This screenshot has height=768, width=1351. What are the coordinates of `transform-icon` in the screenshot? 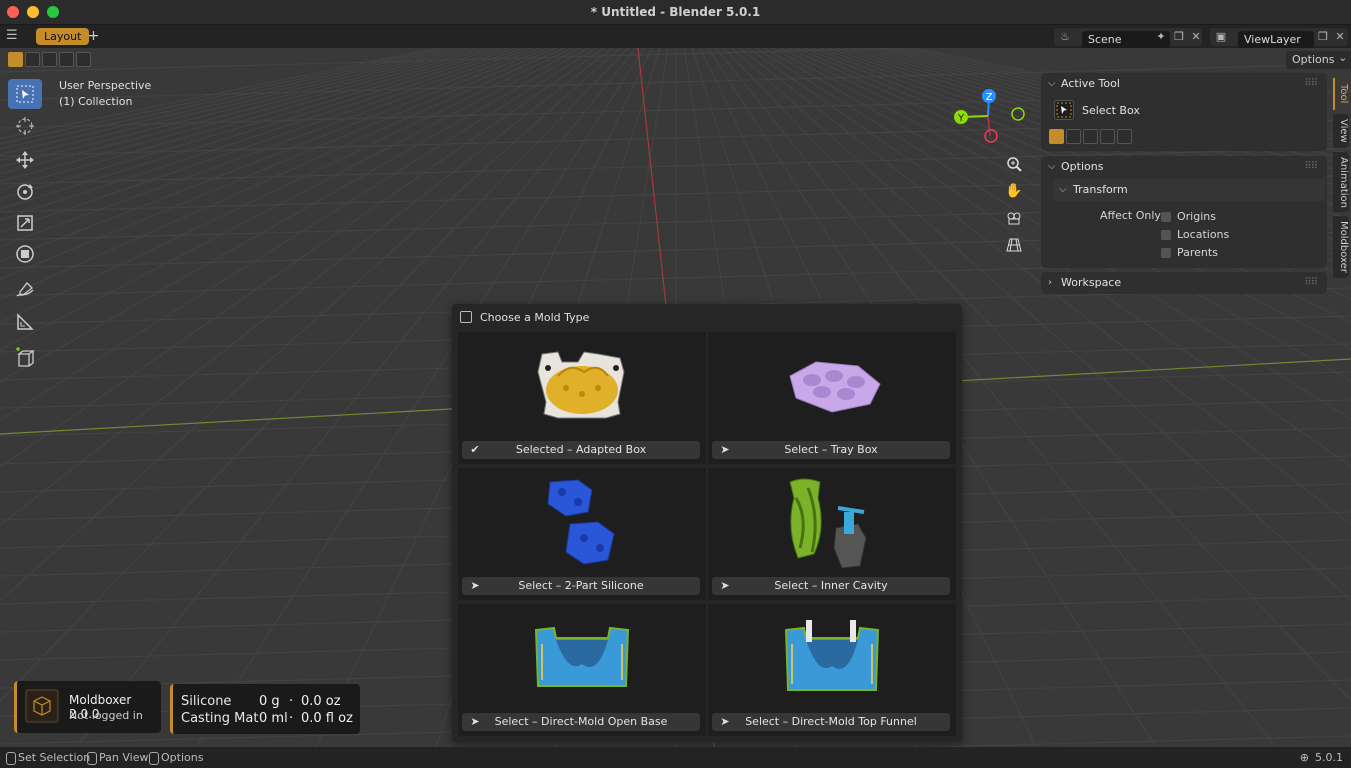 It's located at (25, 254).